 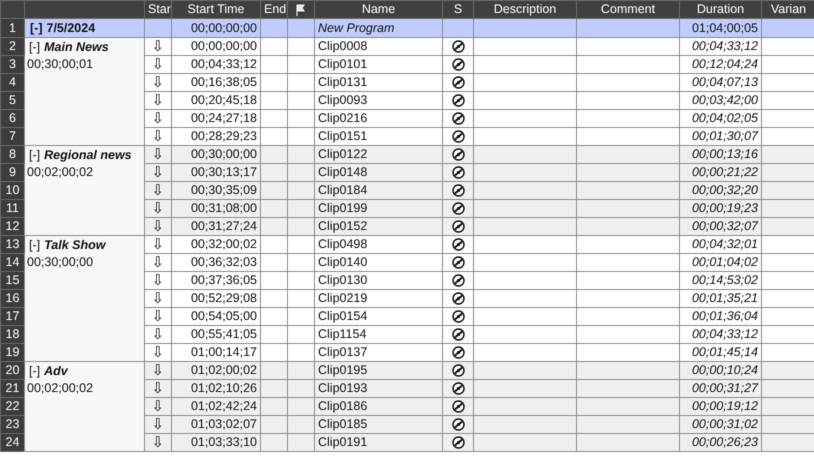 What do you see at coordinates (721, 371) in the screenshot?
I see `table-cell: 00;00;10;24` at bounding box center [721, 371].